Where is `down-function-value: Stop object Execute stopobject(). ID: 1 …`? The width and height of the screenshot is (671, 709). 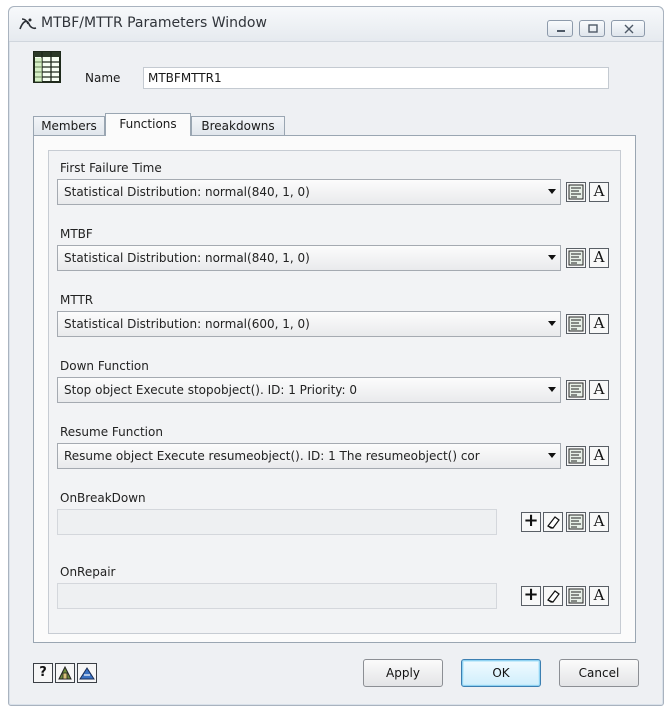
down-function-value: Stop object Execute stopobject(). ID: 1 … is located at coordinates (210, 390).